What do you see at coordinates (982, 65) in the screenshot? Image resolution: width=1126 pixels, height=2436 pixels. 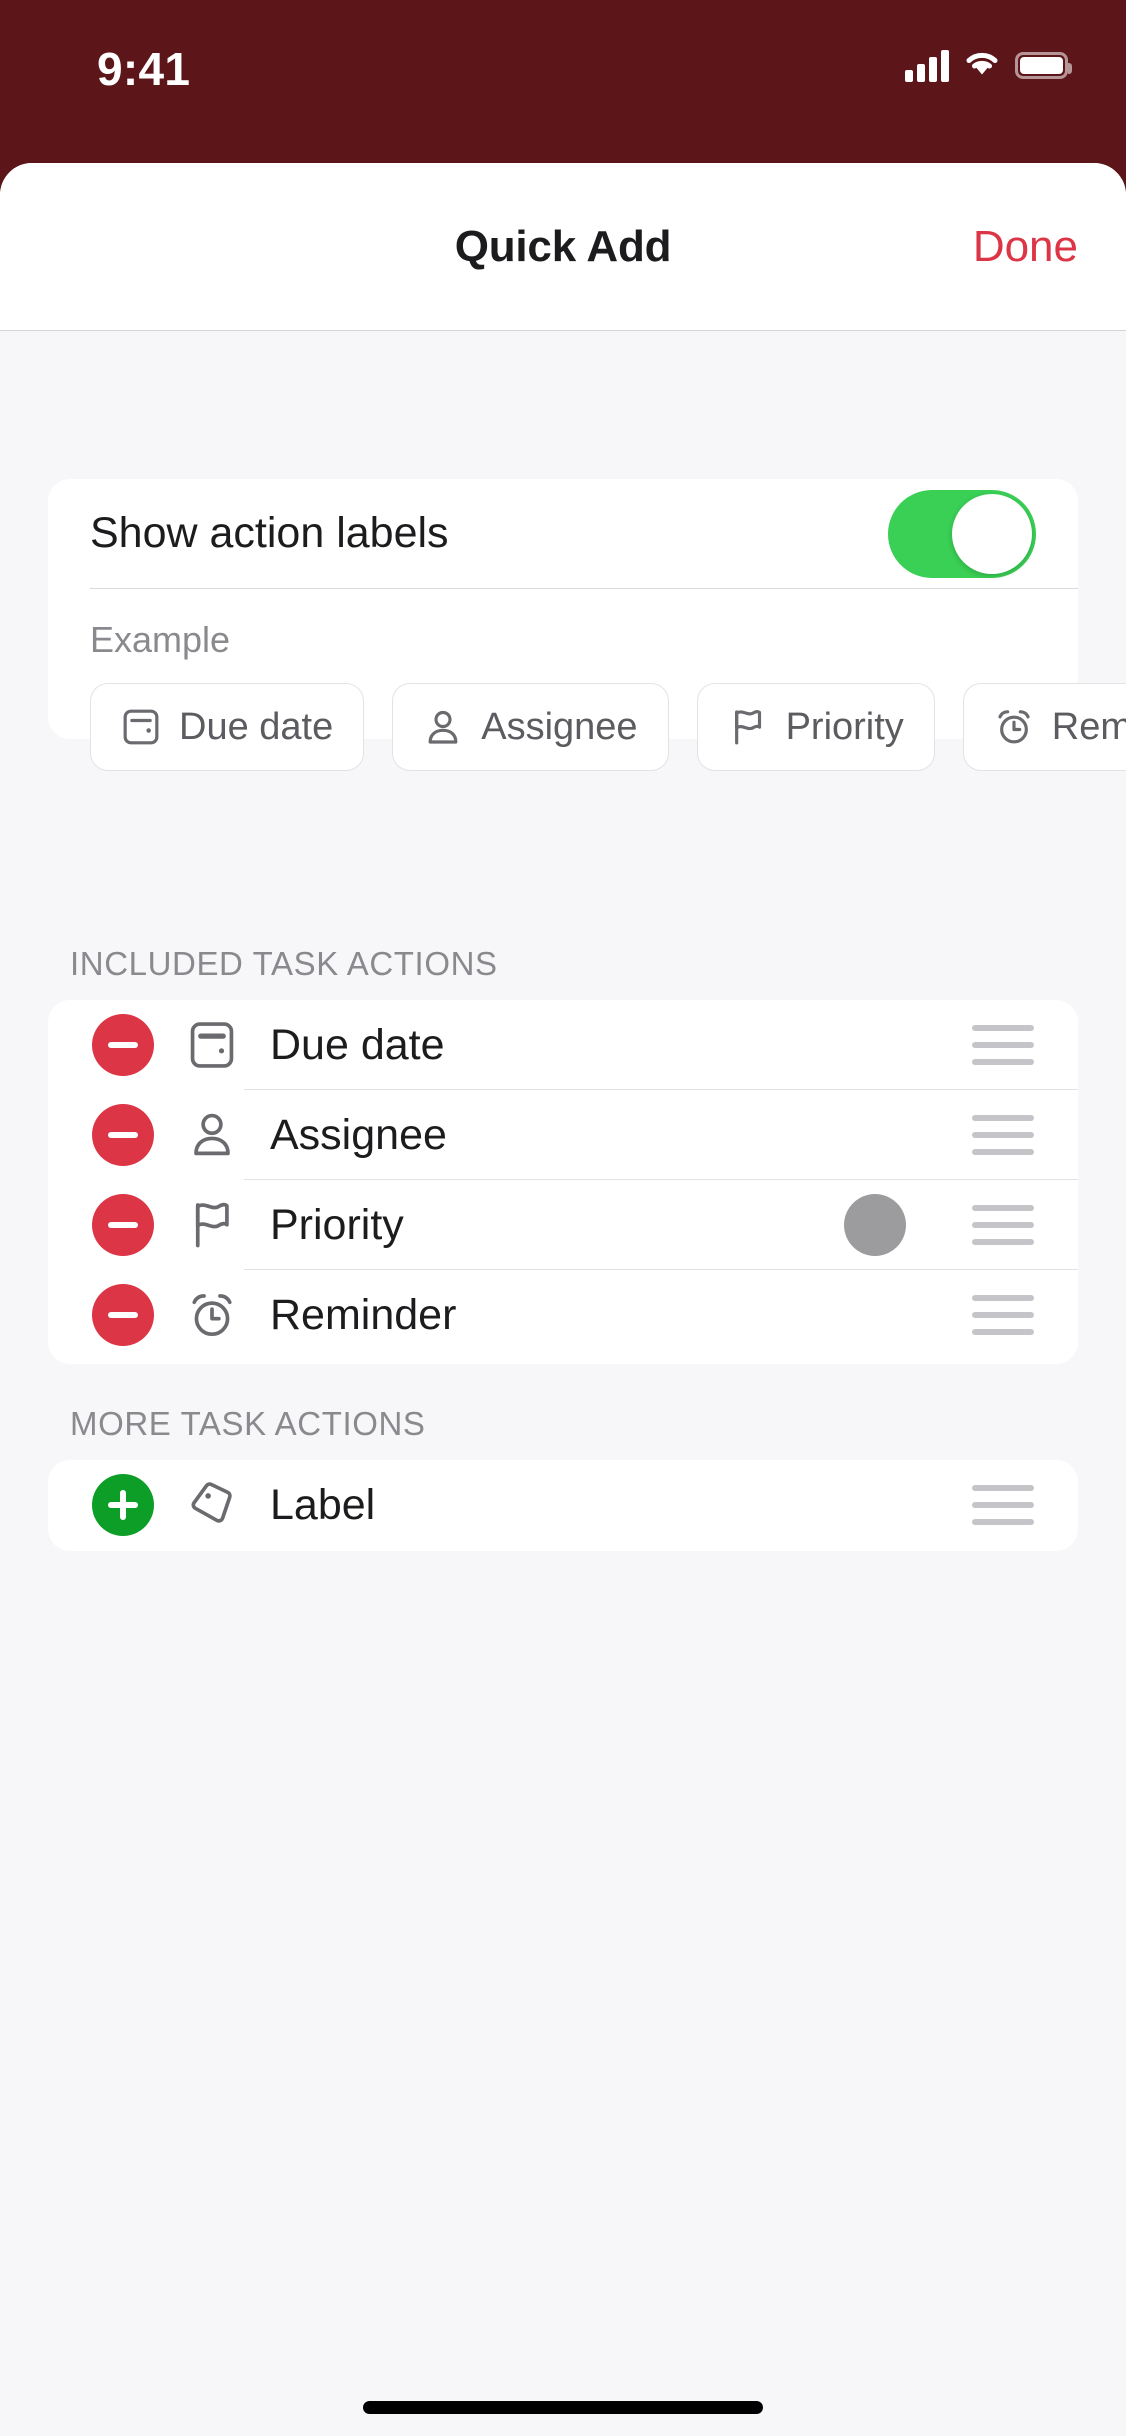 I see `wifi-icon` at bounding box center [982, 65].